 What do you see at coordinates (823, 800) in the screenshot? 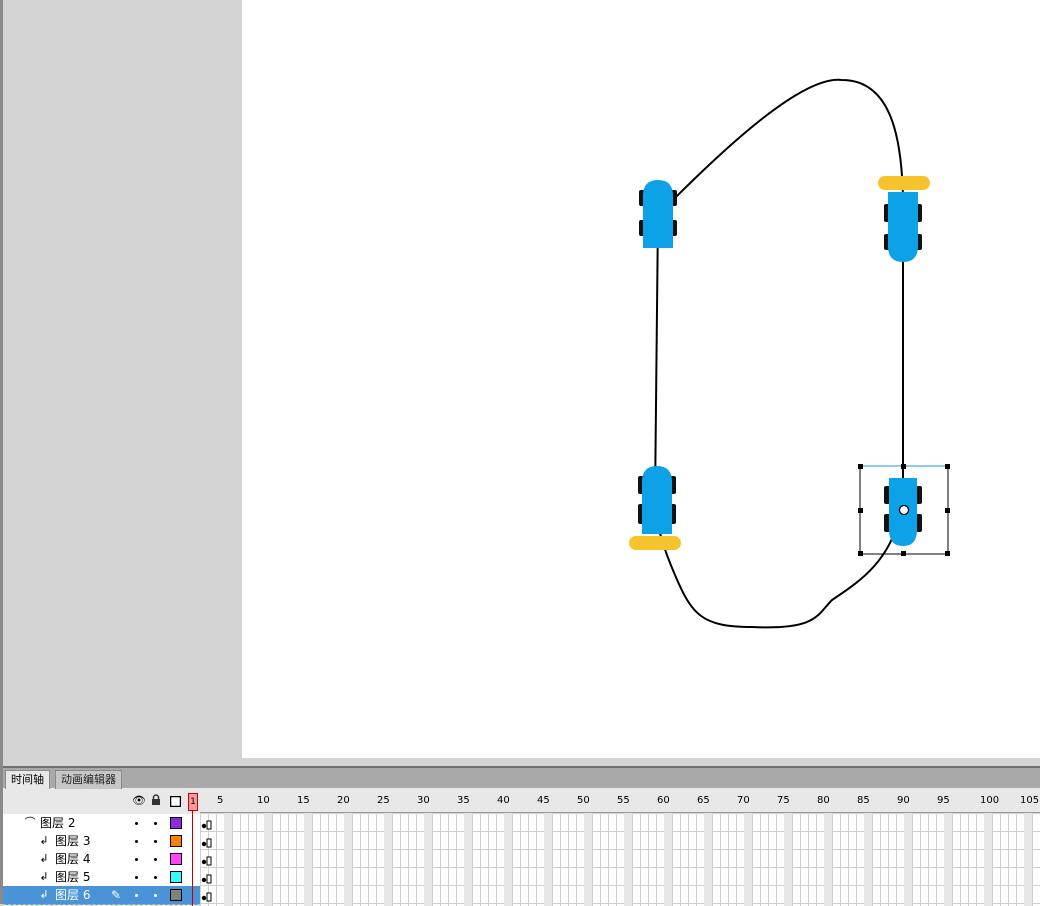
I see `ruler-label: 80` at bounding box center [823, 800].